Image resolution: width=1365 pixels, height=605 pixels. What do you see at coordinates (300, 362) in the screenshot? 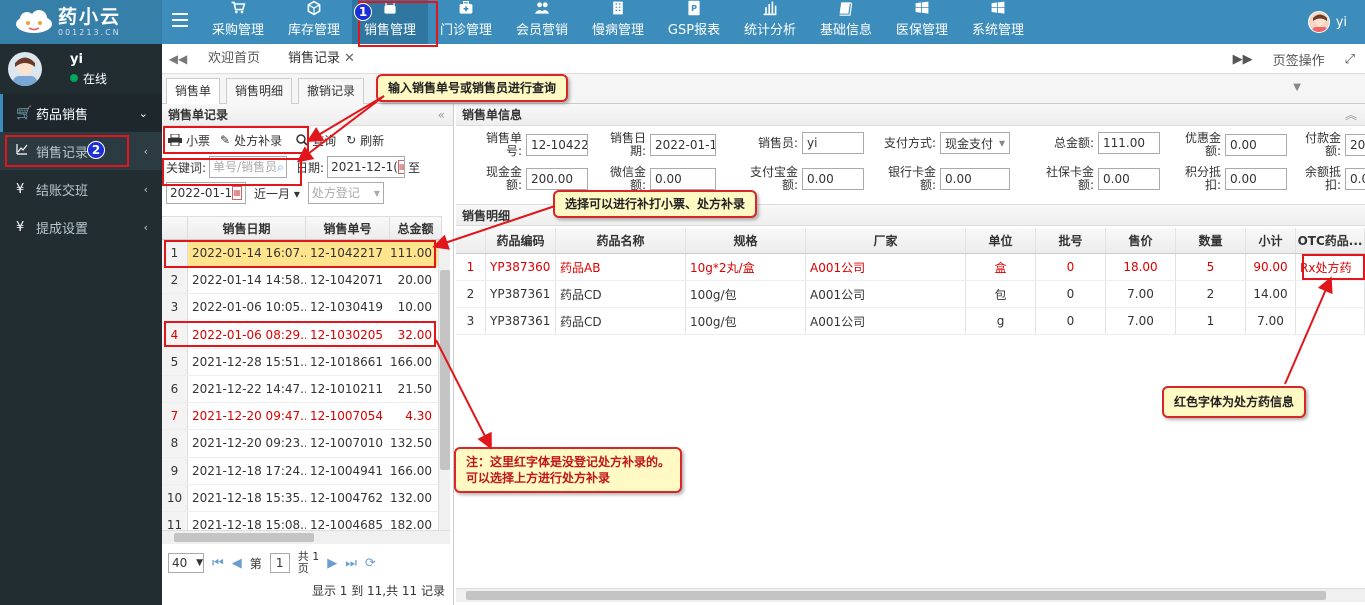
I see `table-row: 5 2021-12-28 15:51... 12-1018661 166.00` at bounding box center [300, 362].